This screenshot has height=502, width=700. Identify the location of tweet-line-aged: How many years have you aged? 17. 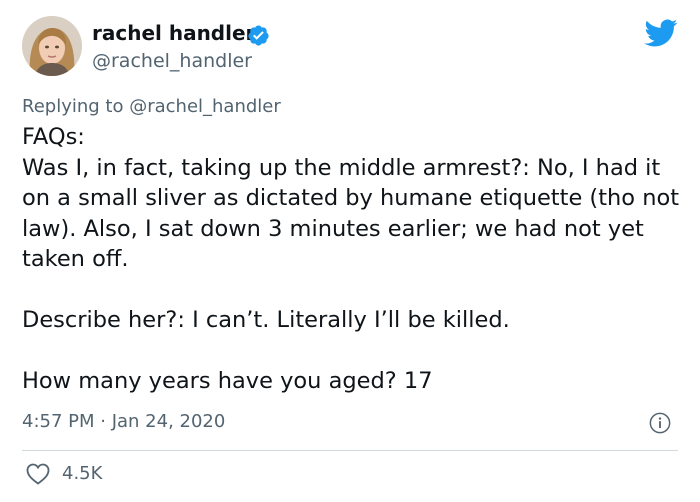
(227, 381).